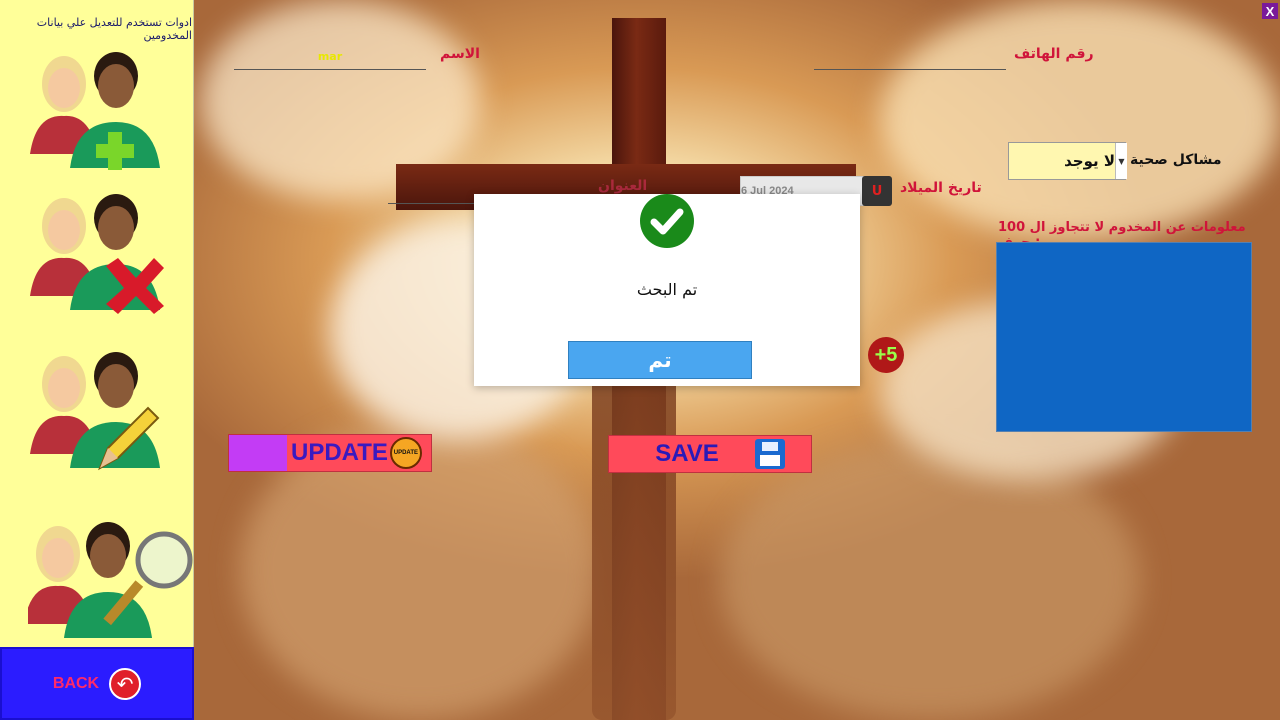 The image size is (1280, 720). I want to click on address-label: العنوان, so click(623, 186).